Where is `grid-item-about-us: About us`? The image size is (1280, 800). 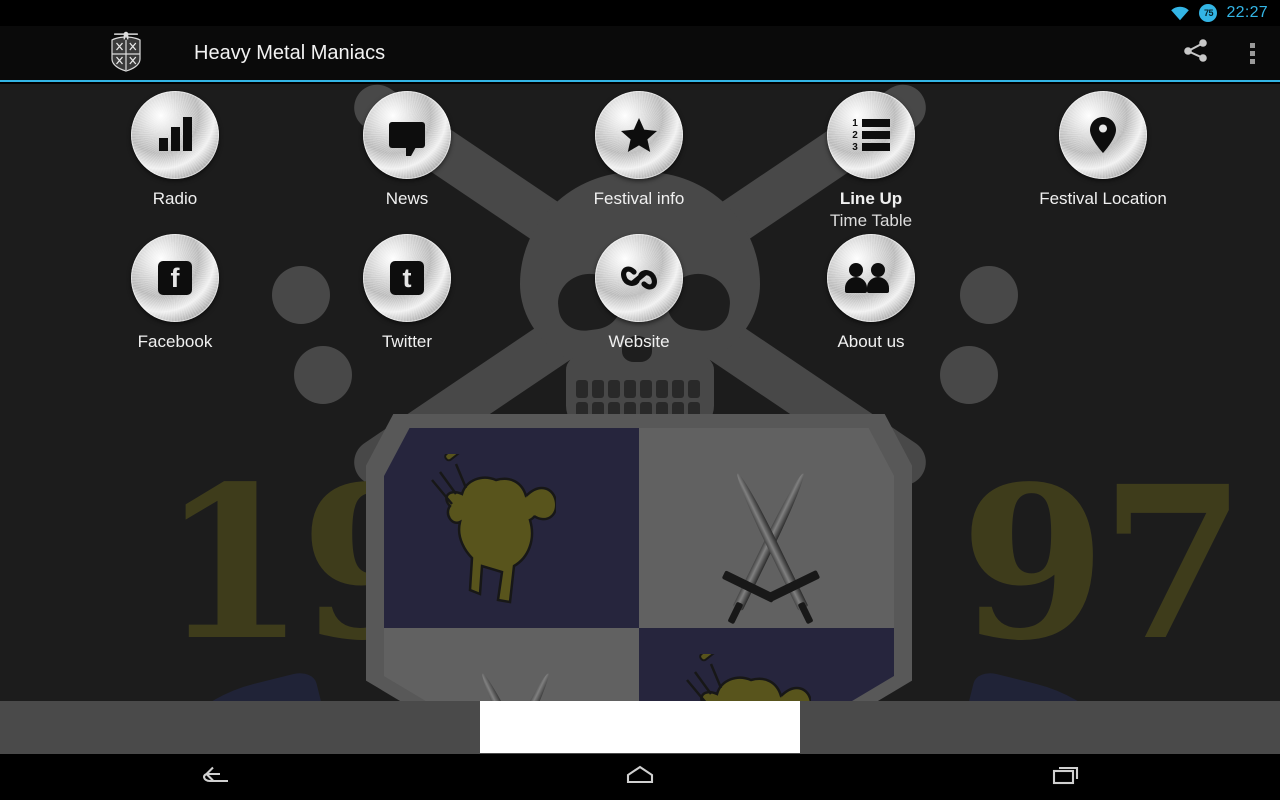
grid-item-about-us: About us is located at coordinates (871, 293).